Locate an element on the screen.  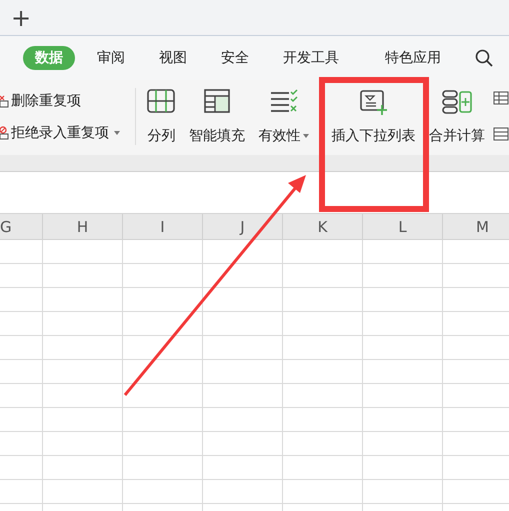
blocked-icon is located at coordinates (4, 133).